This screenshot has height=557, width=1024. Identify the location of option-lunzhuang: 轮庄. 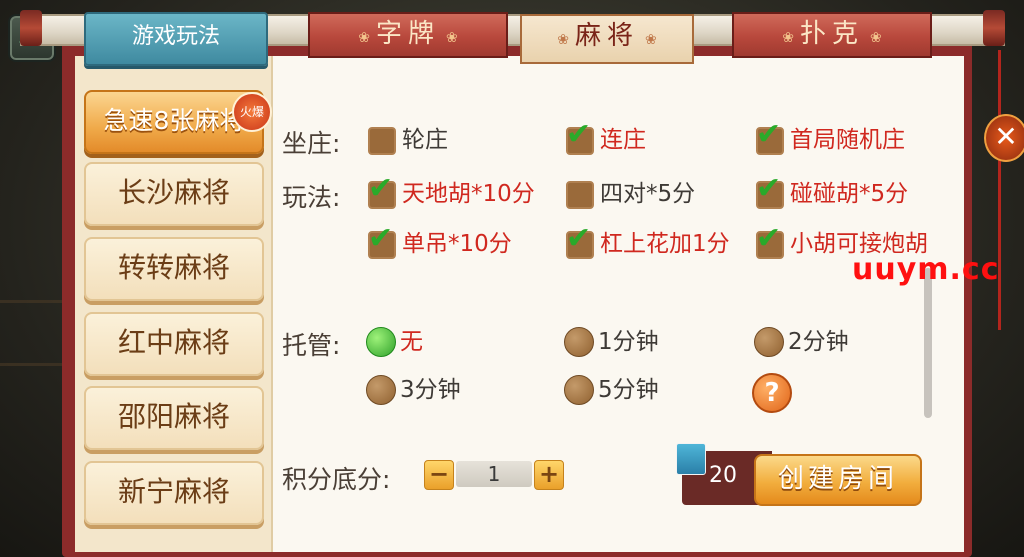
(448, 141).